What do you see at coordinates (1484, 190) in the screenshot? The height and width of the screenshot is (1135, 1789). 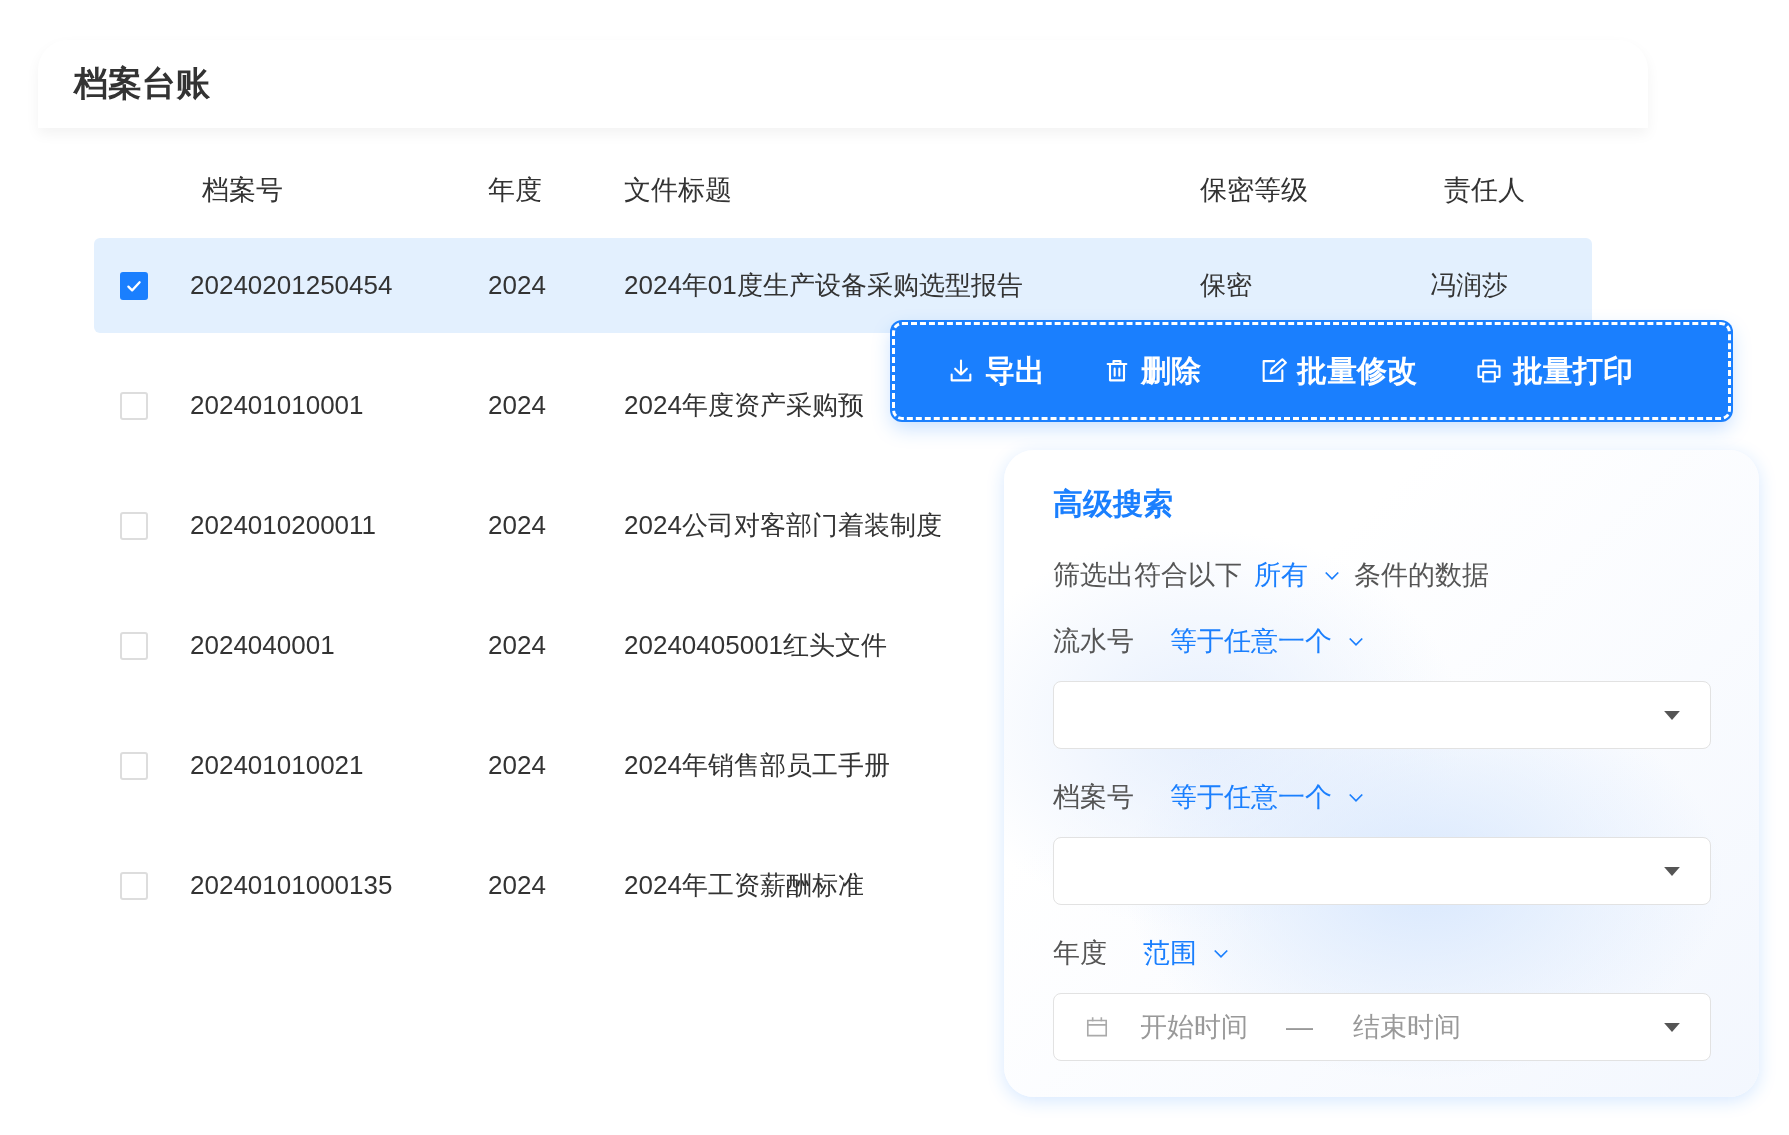 I see `column-header: 责任人` at bounding box center [1484, 190].